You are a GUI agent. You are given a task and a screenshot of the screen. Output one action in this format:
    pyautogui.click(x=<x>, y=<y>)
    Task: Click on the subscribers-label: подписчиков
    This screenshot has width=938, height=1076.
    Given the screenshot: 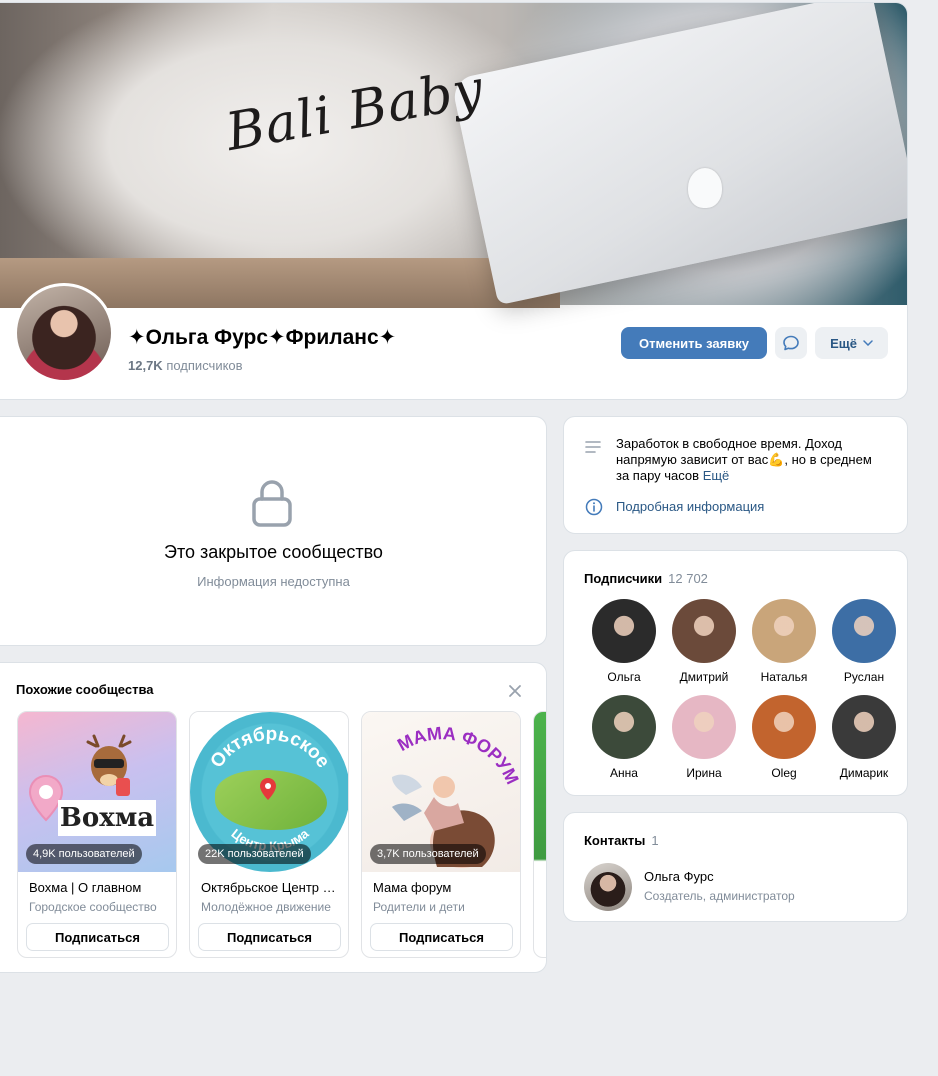 What is the action you would take?
    pyautogui.click(x=204, y=365)
    